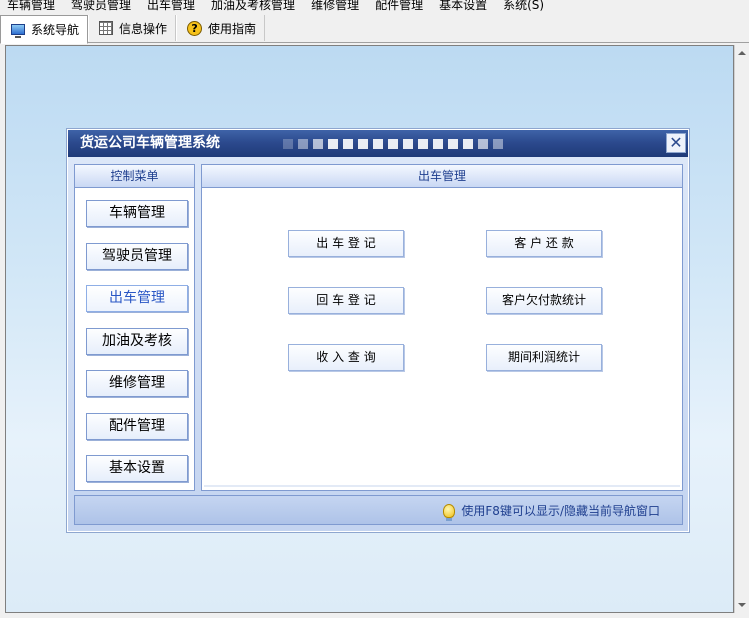 This screenshot has width=749, height=618. What do you see at coordinates (101, 6) in the screenshot?
I see `menu-driver: 驾驶员管理` at bounding box center [101, 6].